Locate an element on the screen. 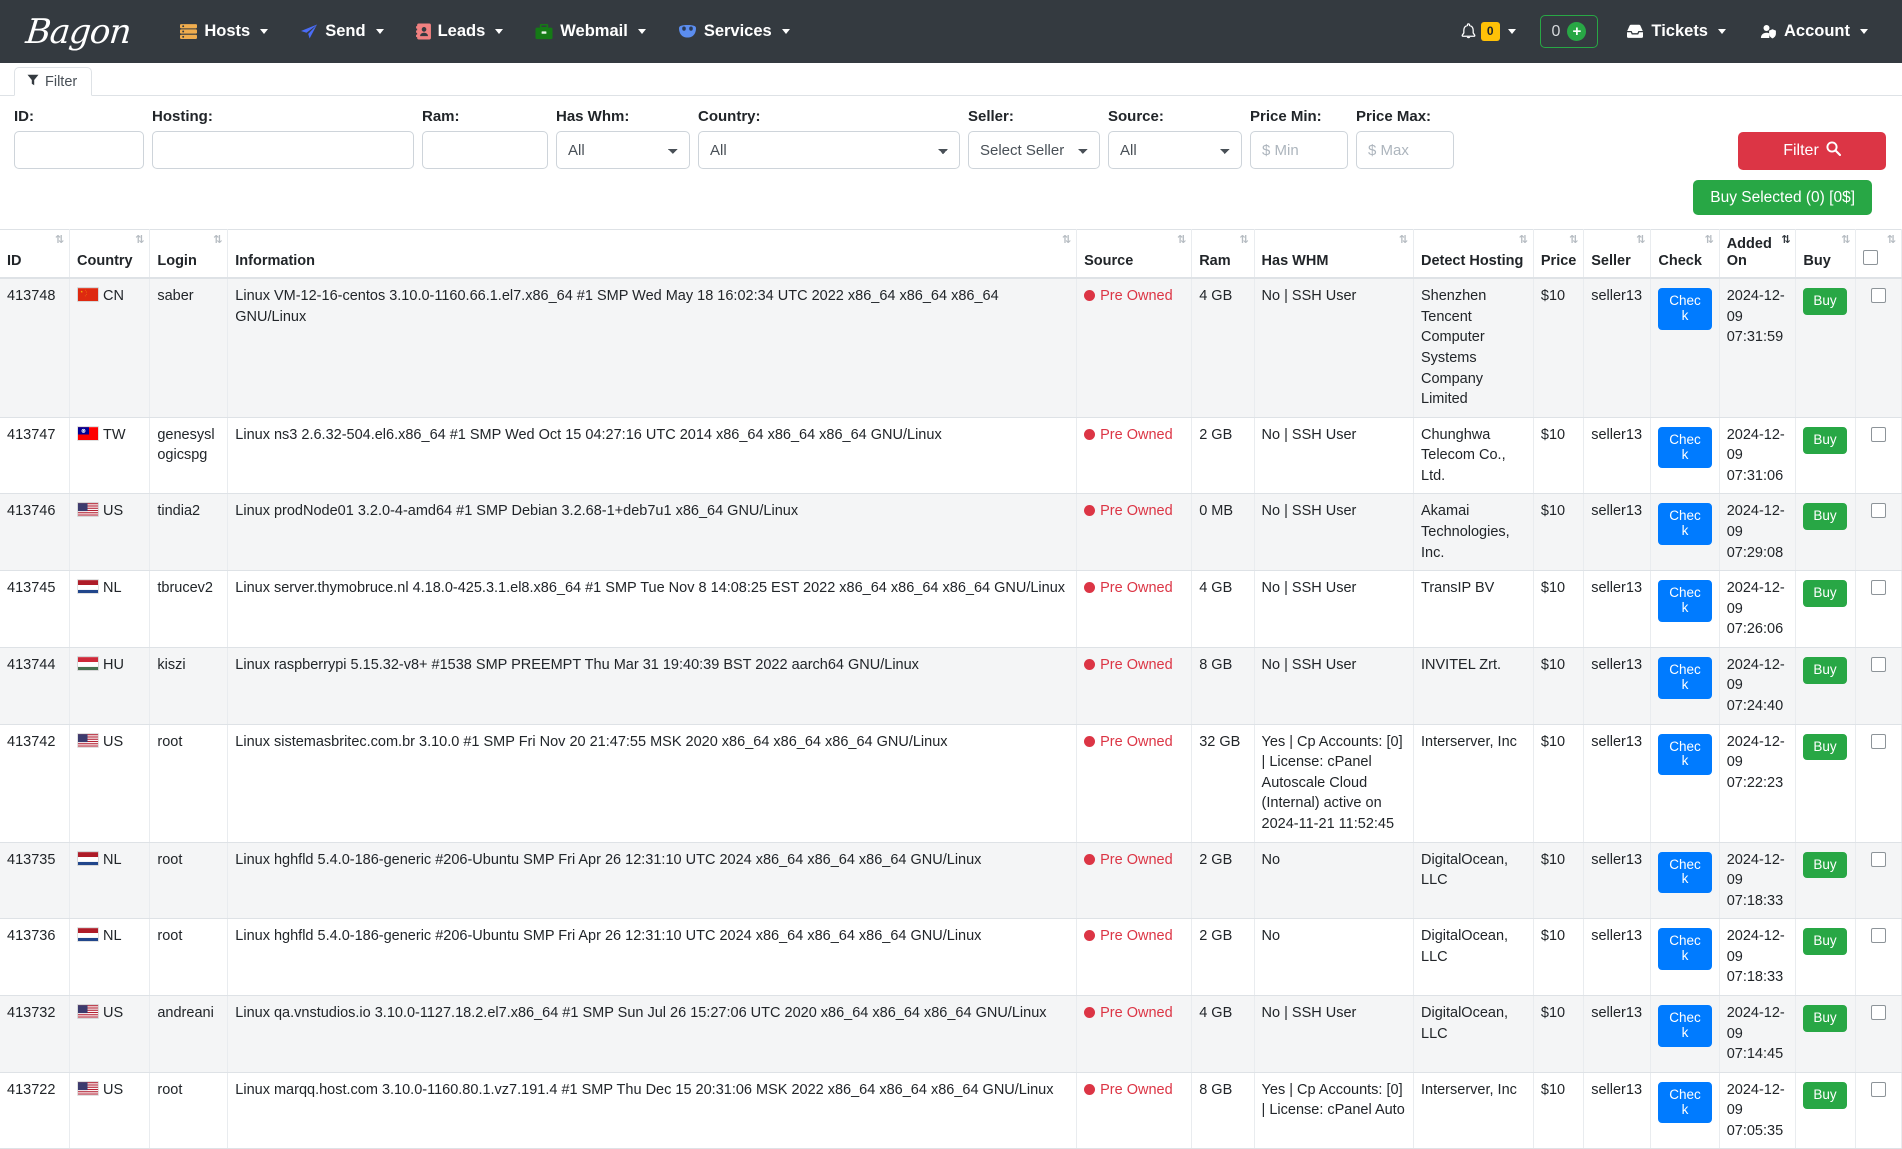  sort-icon-active: ⇅ is located at coordinates (1785, 239).